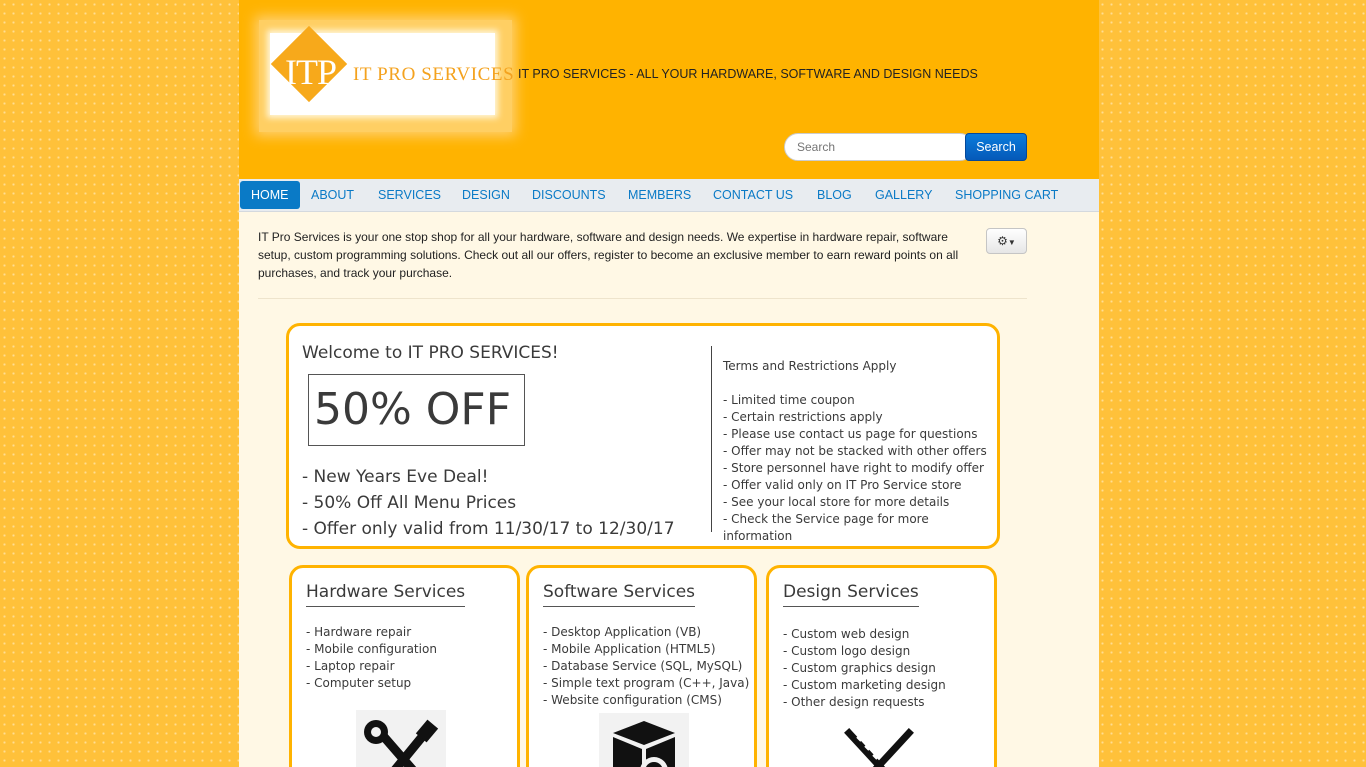 The width and height of the screenshot is (1366, 767). Describe the element at coordinates (359, 683) in the screenshot. I see `service-item: - Computer setup` at that location.